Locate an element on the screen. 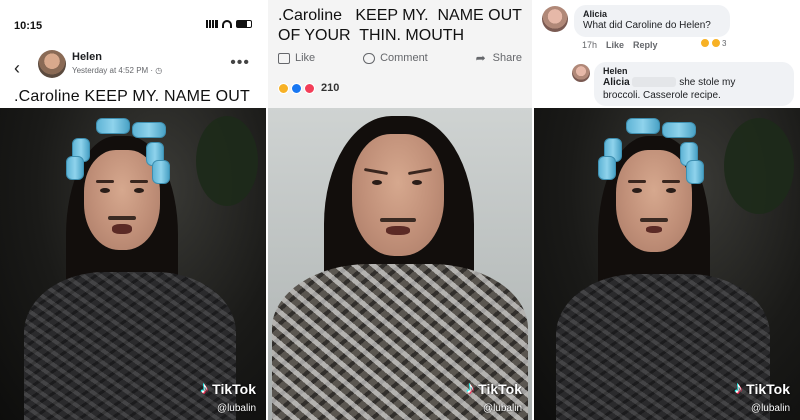  comment-time: 17h is located at coordinates (590, 45).